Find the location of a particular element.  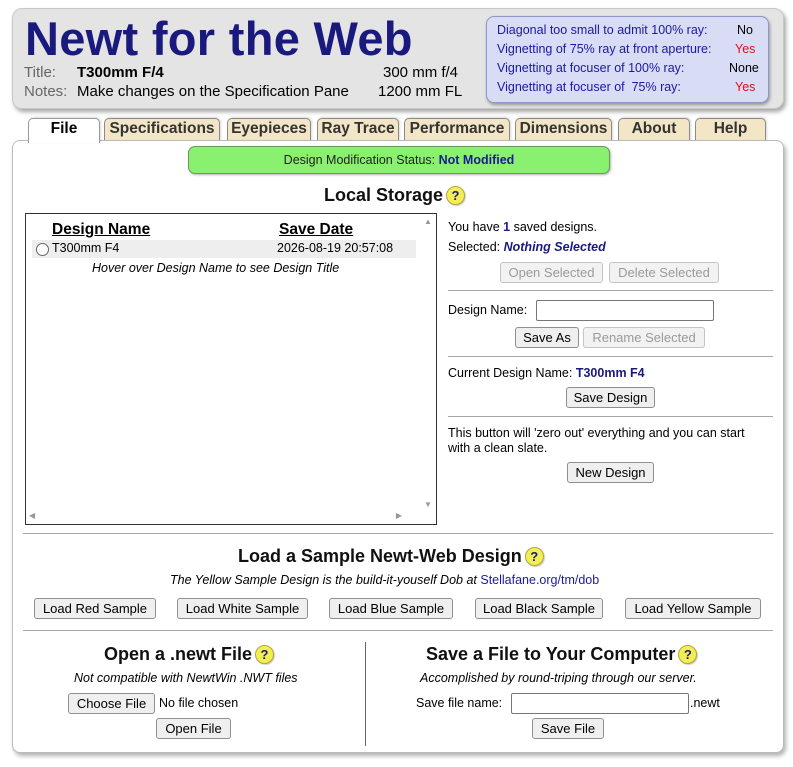

current-design-text: Current Design Name: T300mm F4 is located at coordinates (546, 373).